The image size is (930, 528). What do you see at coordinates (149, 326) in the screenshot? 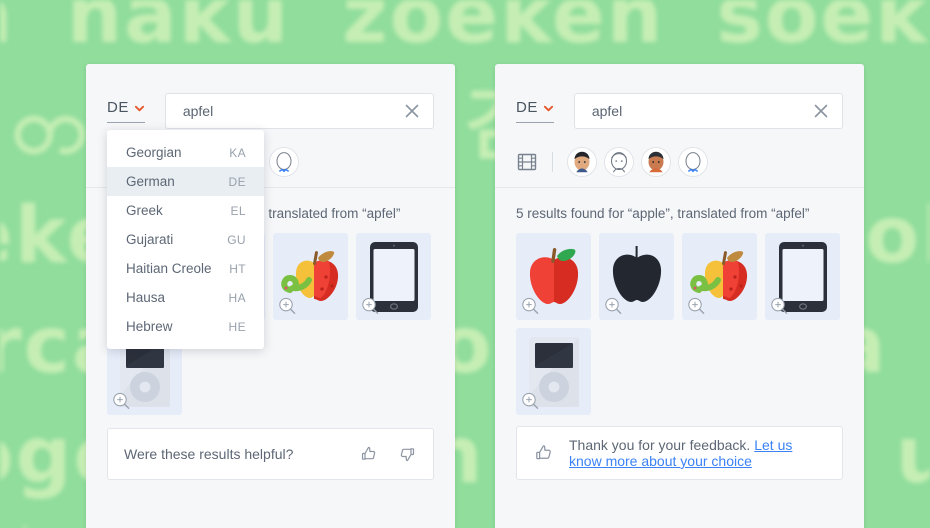
I see `language-option-name: Hebrew` at bounding box center [149, 326].